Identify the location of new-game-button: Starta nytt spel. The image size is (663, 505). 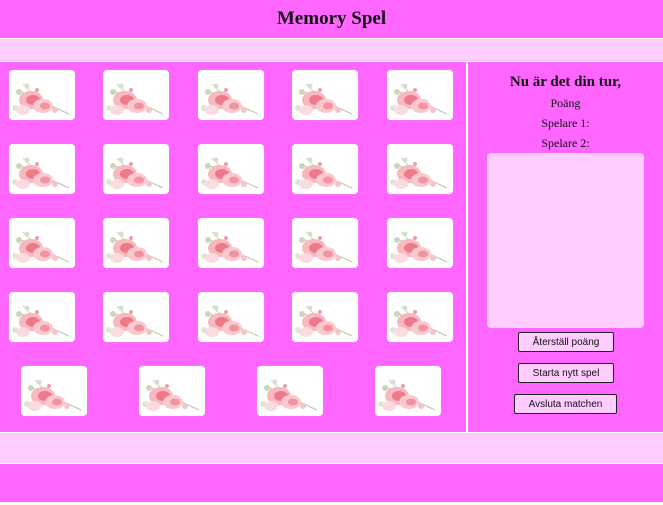
(566, 373).